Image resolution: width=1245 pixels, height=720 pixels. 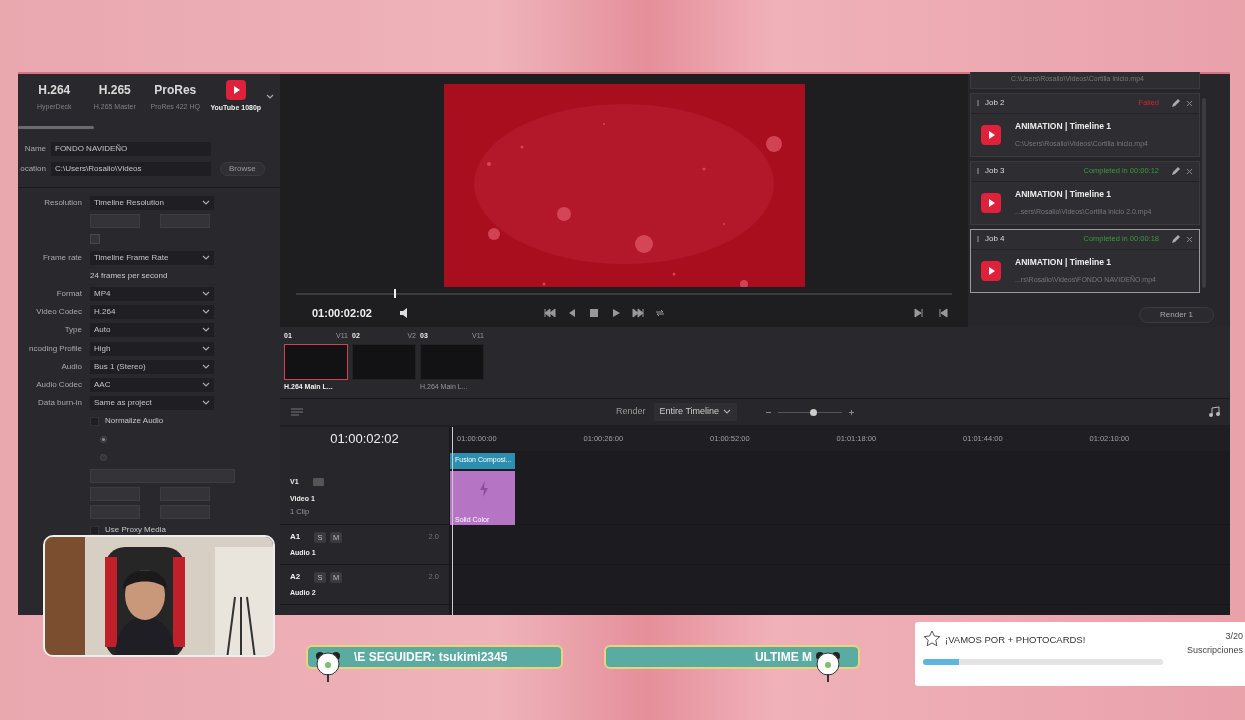 What do you see at coordinates (783, 657) in the screenshot?
I see `ticker-text: ULTIME M` at bounding box center [783, 657].